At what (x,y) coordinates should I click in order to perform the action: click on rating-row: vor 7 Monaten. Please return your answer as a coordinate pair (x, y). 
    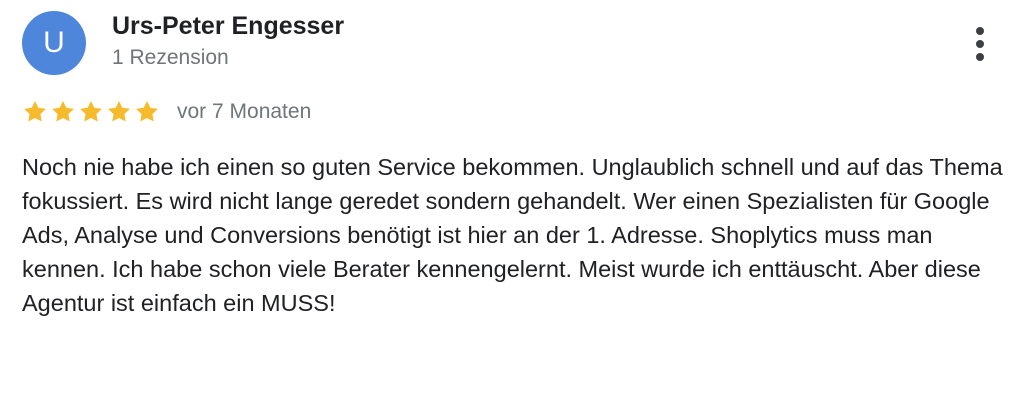
    Looking at the image, I should click on (166, 112).